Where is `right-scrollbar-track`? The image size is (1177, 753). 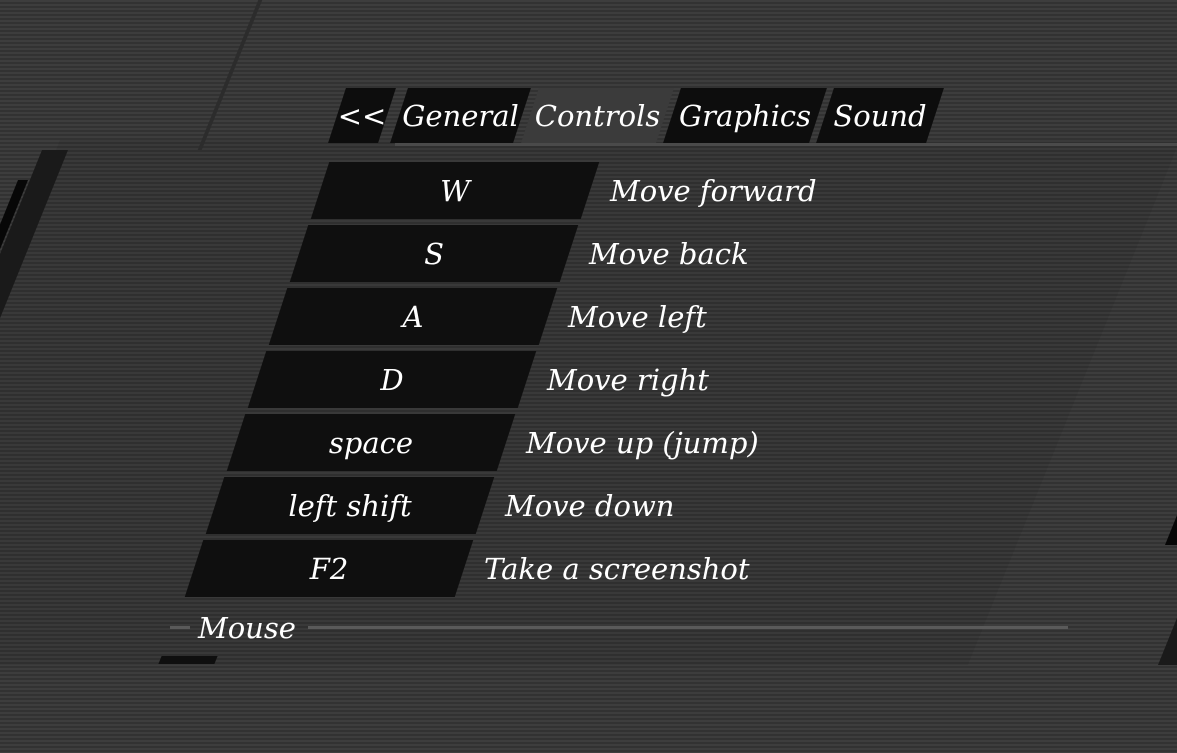 right-scrollbar-track is located at coordinates (1167, 482).